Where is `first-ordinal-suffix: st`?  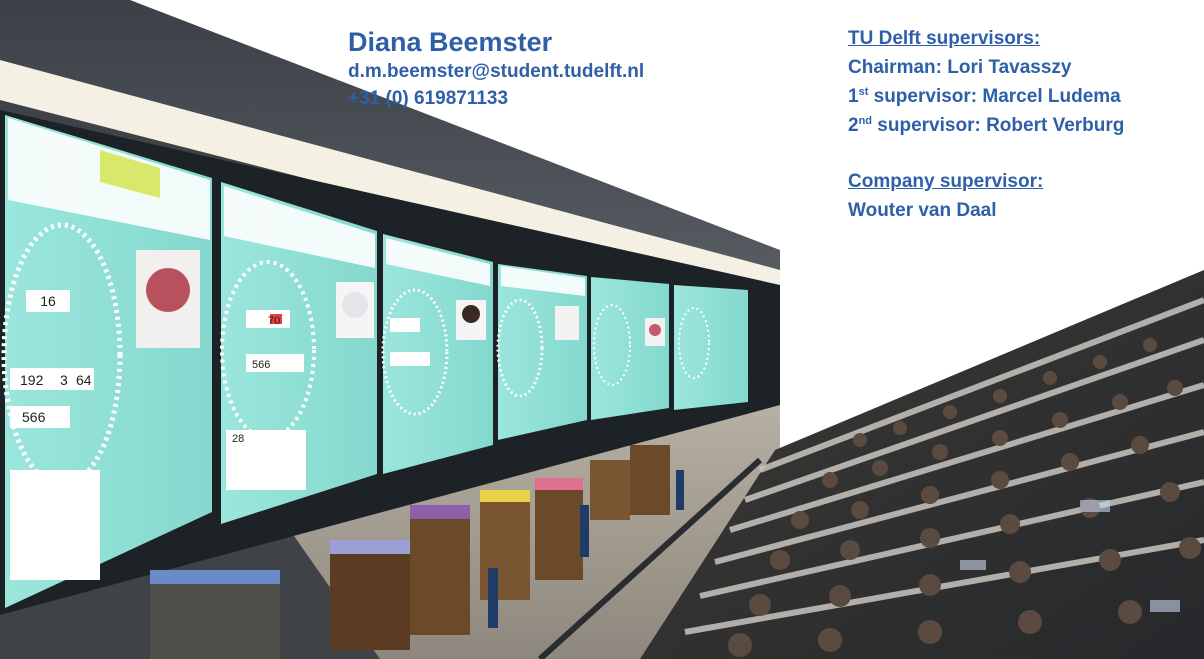 first-ordinal-suffix: st is located at coordinates (863, 92).